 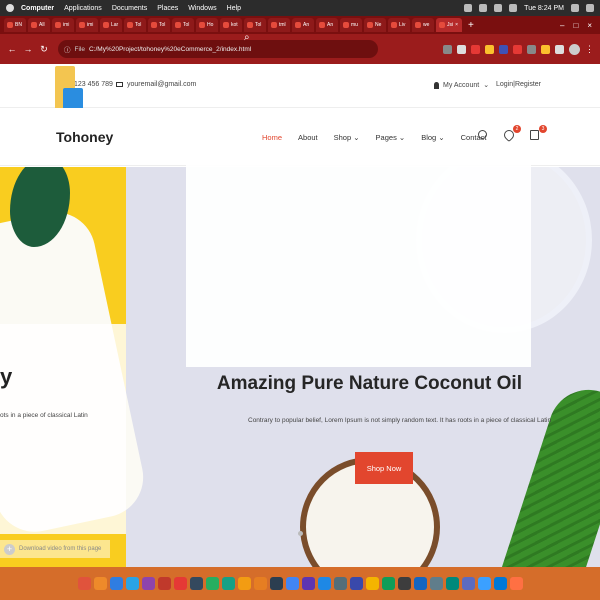 I want to click on browser-tab: Ne, so click(x=375, y=25).